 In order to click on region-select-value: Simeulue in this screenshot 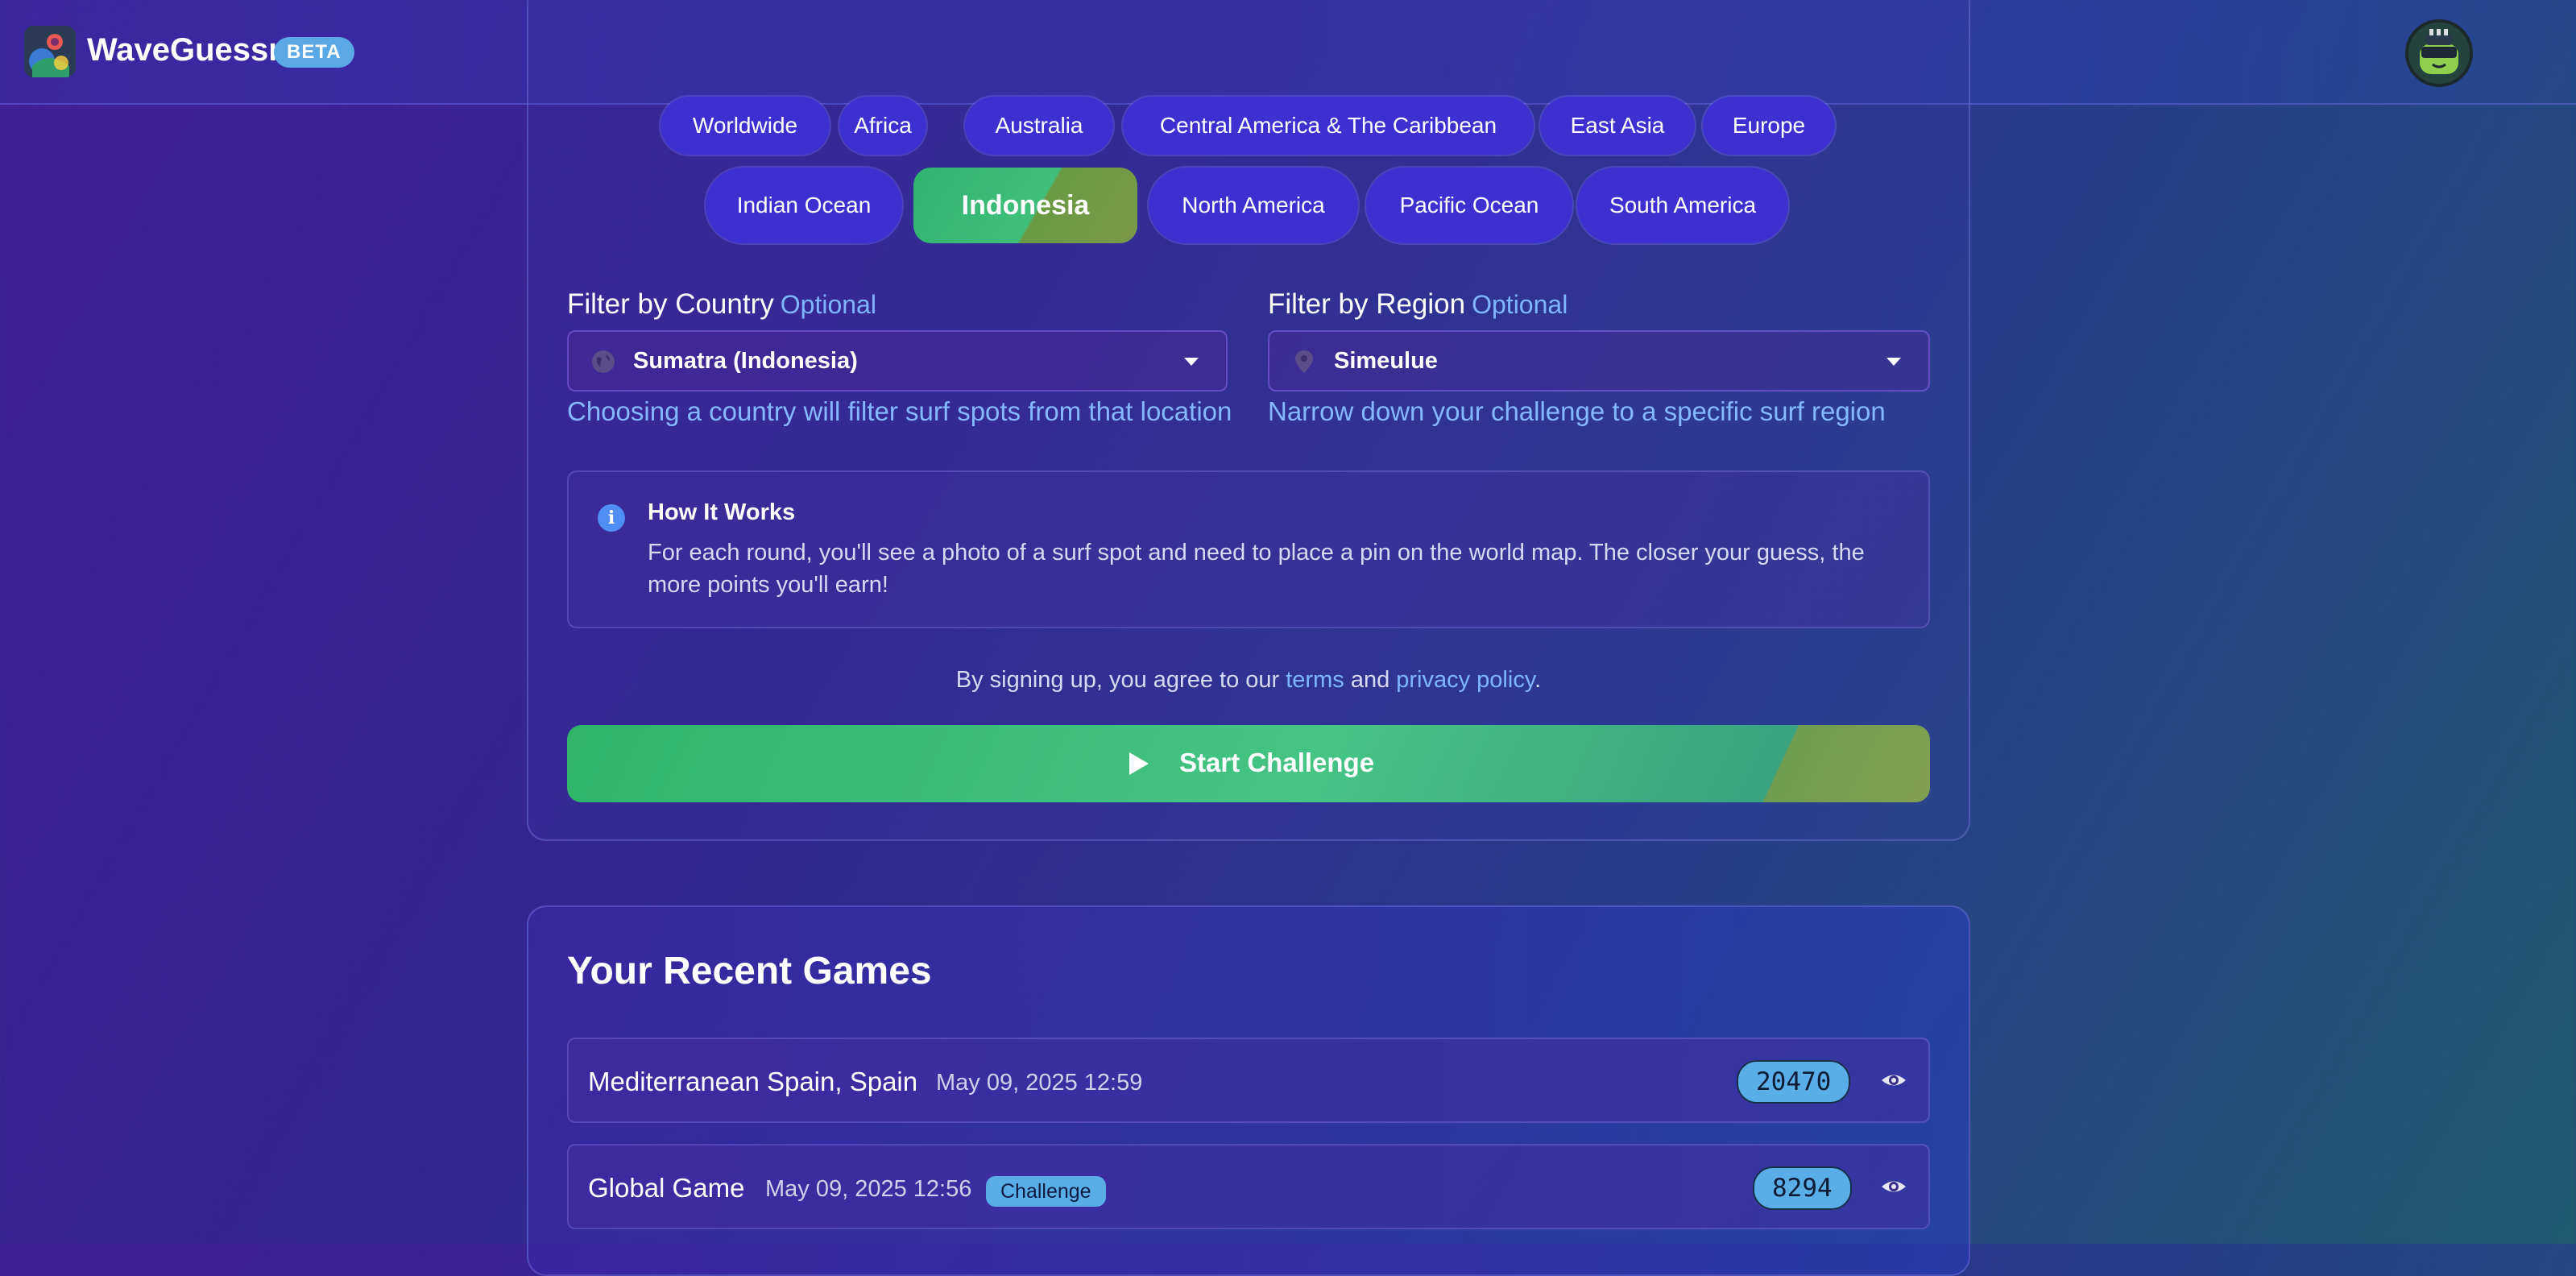, I will do `click(1386, 361)`.